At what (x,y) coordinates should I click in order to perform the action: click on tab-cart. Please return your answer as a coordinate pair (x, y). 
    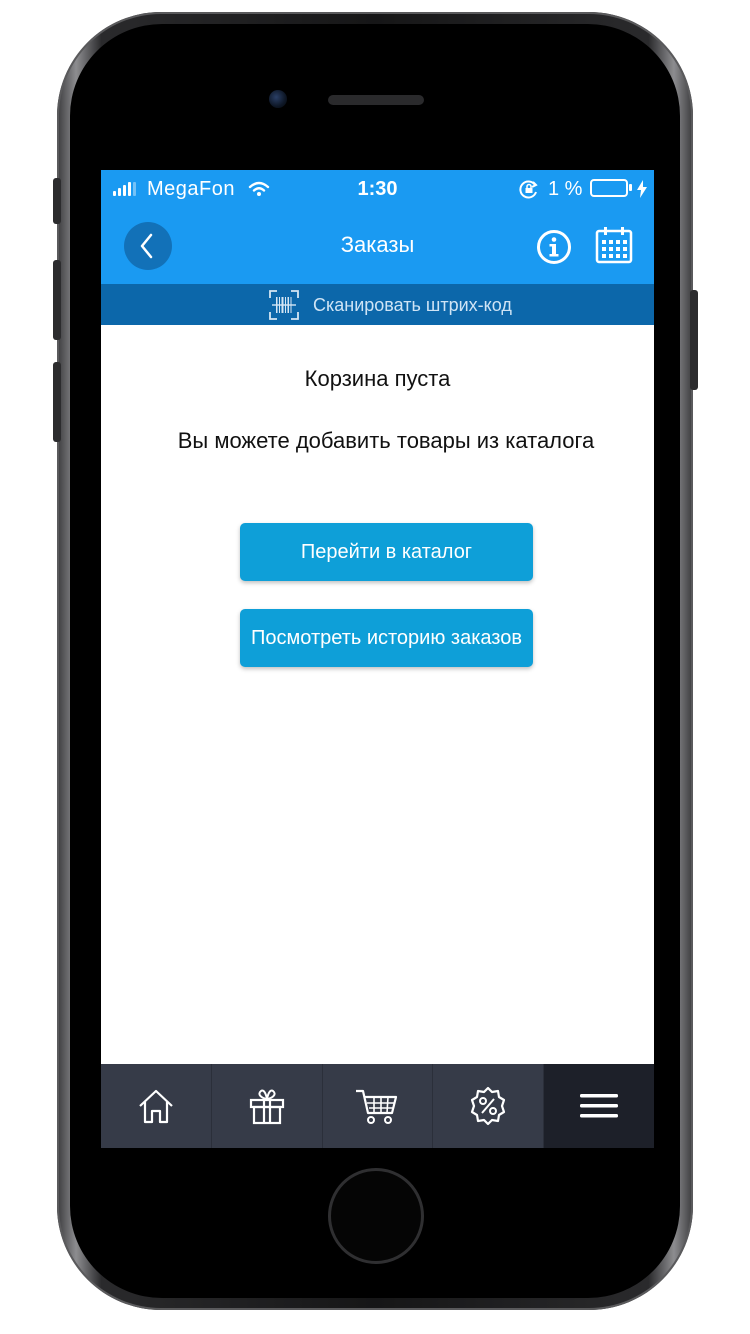
    Looking at the image, I should click on (378, 1106).